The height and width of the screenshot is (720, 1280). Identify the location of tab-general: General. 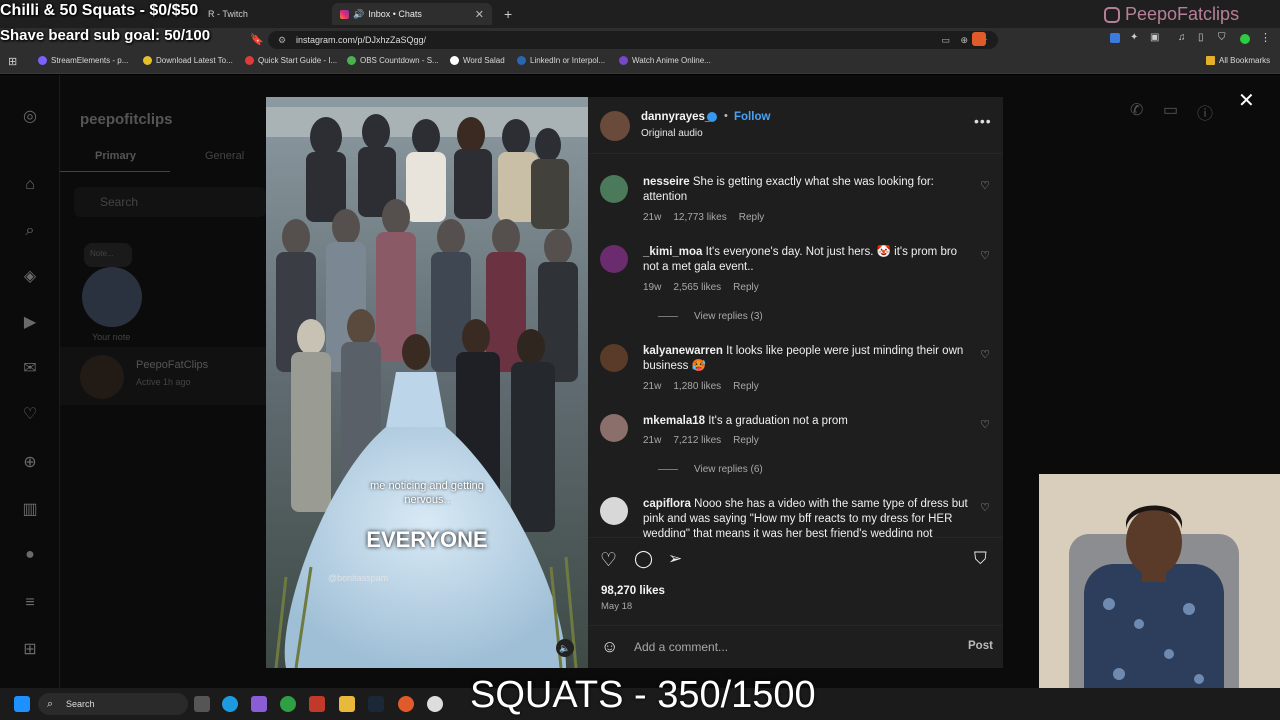
(224, 156).